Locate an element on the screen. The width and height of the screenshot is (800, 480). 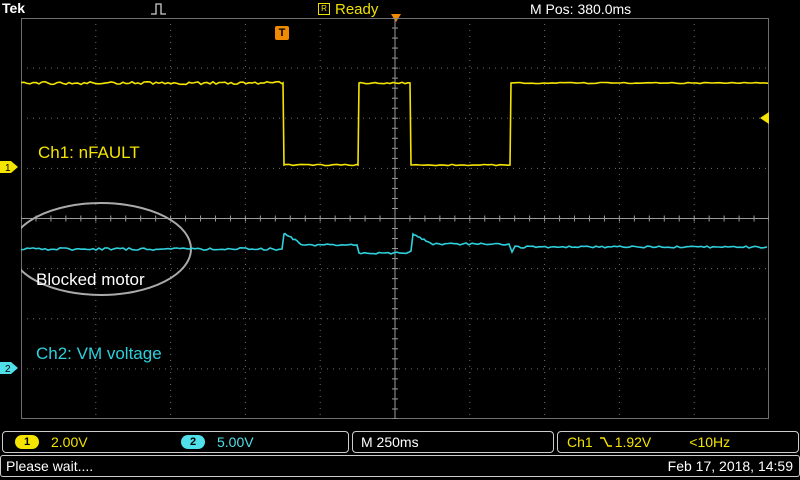
trigger-level-marker-icon is located at coordinates (764, 118).